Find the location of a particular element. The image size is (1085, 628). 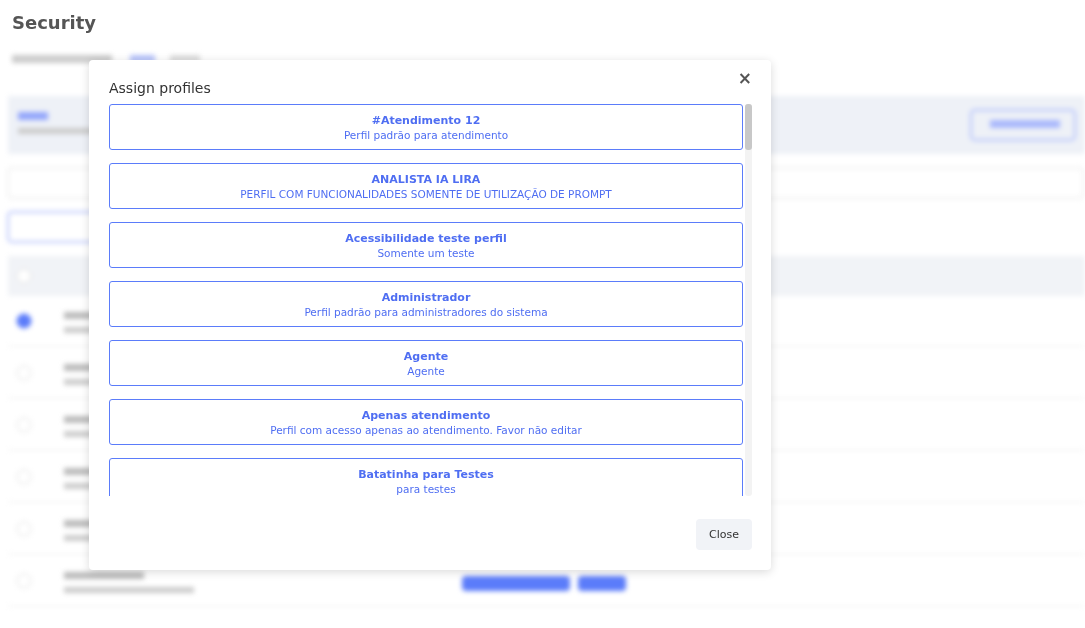

profile-option: Administrador Perfil padrão para administradores do sistema is located at coordinates (426, 304).